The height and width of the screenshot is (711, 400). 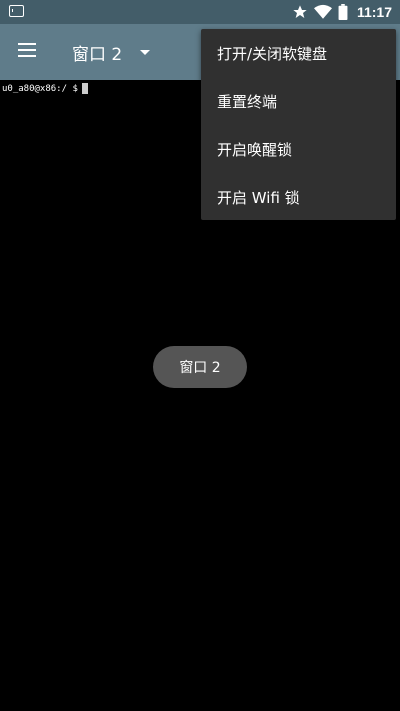 I want to click on menu-item-wake-lock: 开启唤醒锁, so click(x=298, y=149).